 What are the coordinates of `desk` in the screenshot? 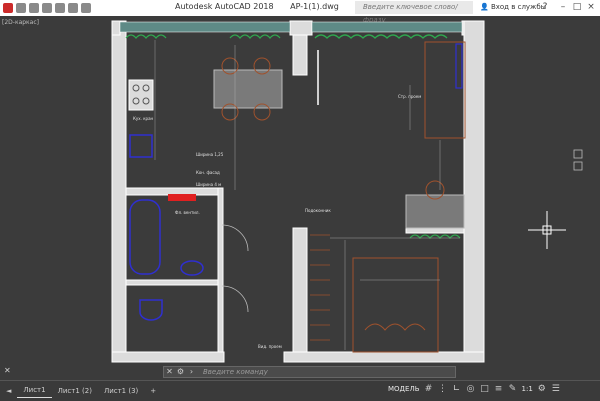 It's located at (435, 211).